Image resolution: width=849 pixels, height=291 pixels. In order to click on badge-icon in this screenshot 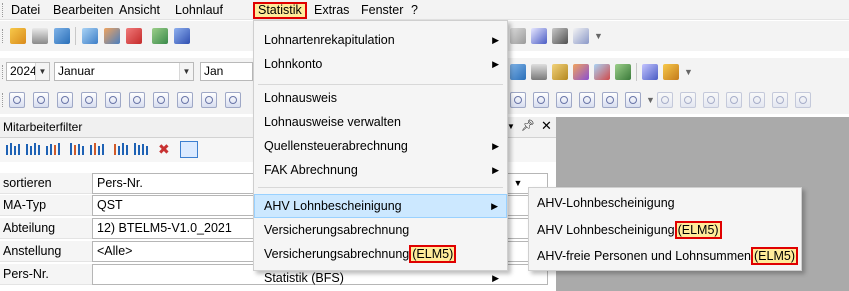, I will do `click(182, 36)`.